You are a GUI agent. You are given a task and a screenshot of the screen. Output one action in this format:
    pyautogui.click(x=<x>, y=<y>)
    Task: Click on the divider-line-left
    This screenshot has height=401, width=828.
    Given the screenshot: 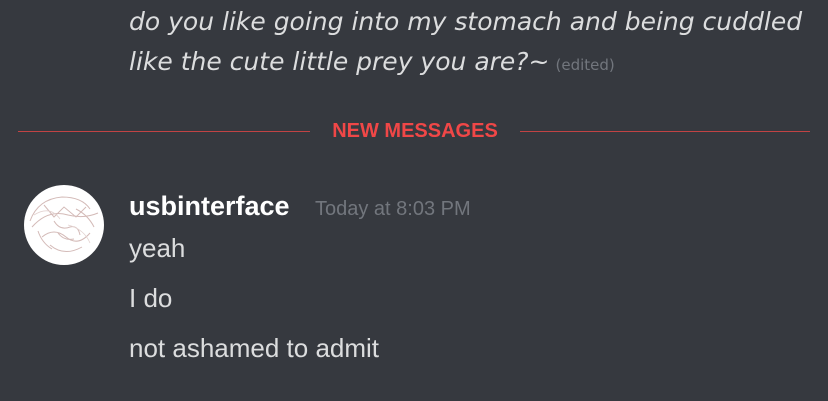 What is the action you would take?
    pyautogui.click(x=164, y=131)
    